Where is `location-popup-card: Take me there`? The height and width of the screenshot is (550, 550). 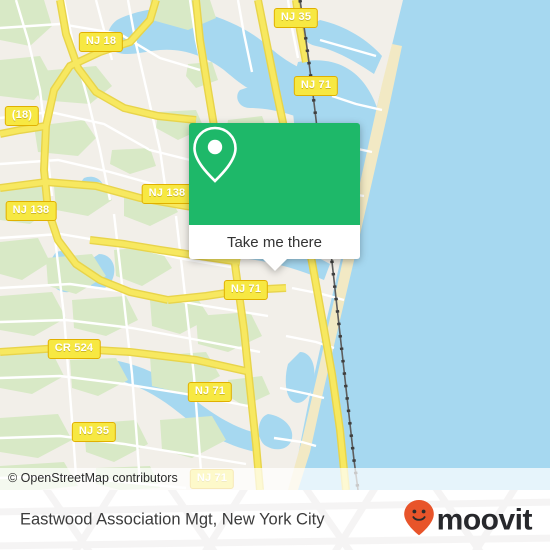 location-popup-card: Take me there is located at coordinates (274, 197).